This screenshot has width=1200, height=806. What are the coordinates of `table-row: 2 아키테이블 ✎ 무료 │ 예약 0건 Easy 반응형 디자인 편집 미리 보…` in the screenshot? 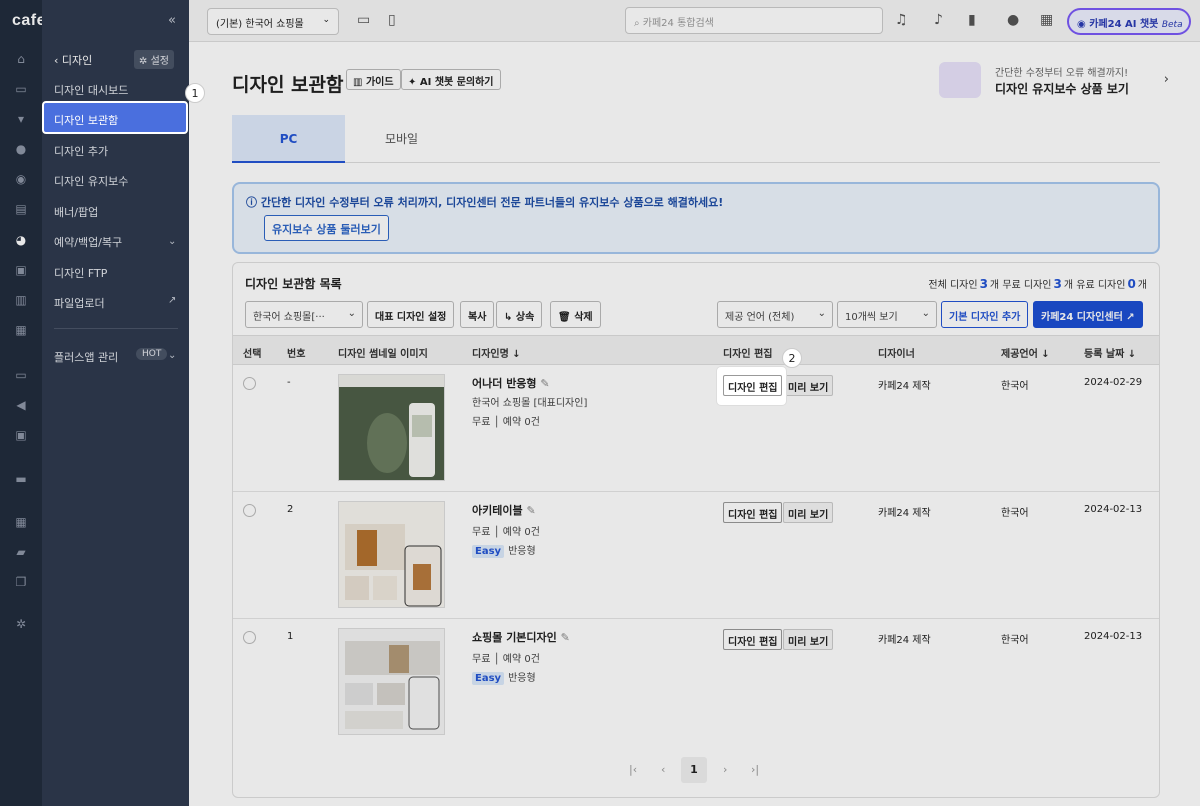 It's located at (696, 555).